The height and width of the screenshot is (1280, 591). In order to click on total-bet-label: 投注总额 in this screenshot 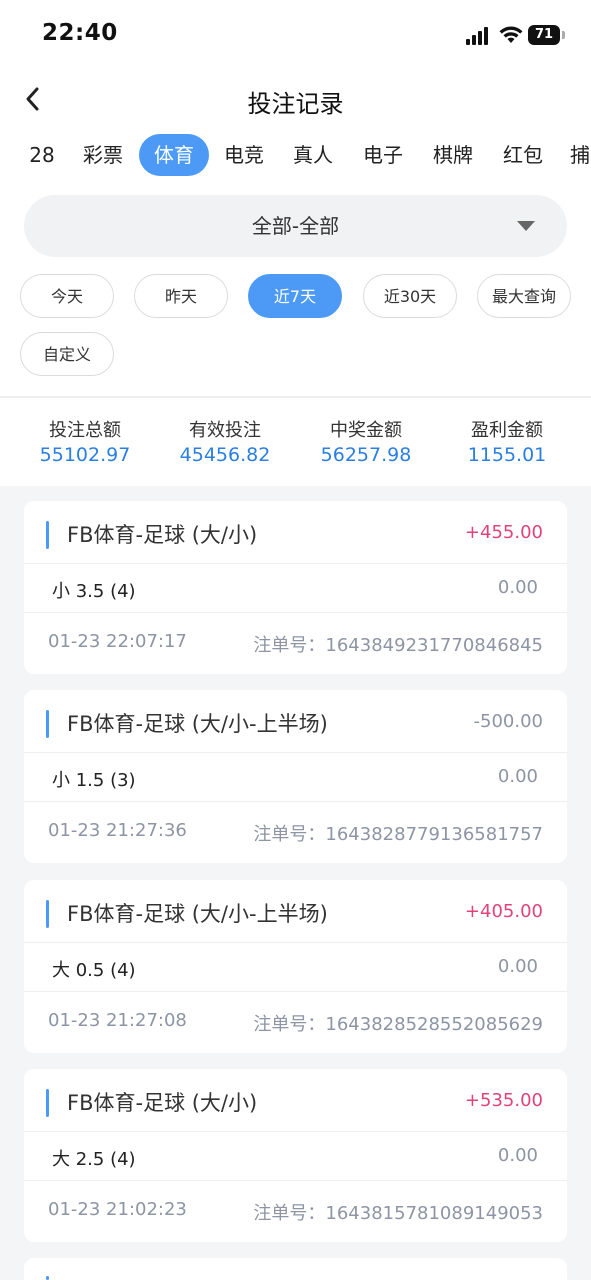, I will do `click(85, 430)`.